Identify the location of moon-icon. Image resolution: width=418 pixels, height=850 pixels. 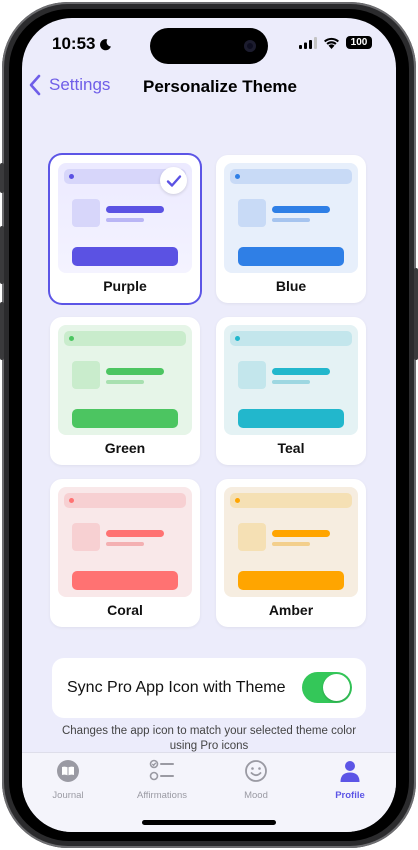
(106, 44).